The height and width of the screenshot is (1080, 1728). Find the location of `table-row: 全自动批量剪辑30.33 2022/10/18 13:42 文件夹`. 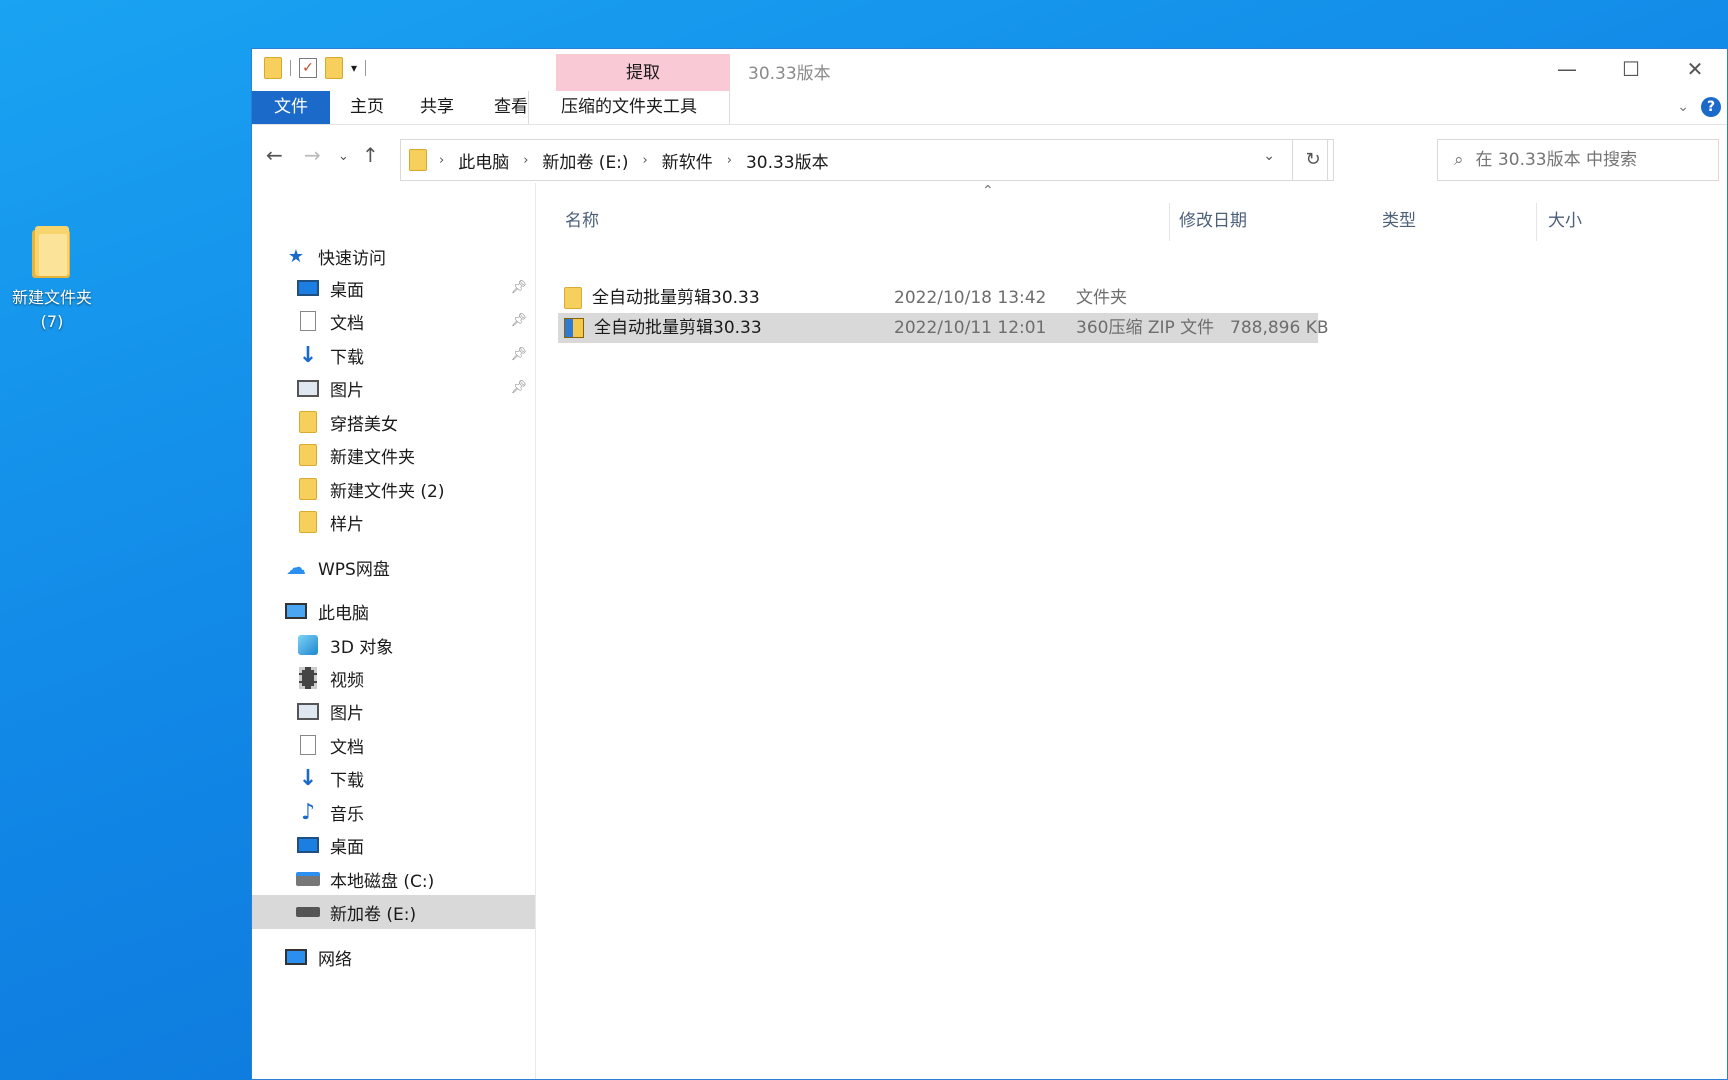

table-row: 全自动批量剪辑30.33 2022/10/18 13:42 文件夹 is located at coordinates (938, 298).